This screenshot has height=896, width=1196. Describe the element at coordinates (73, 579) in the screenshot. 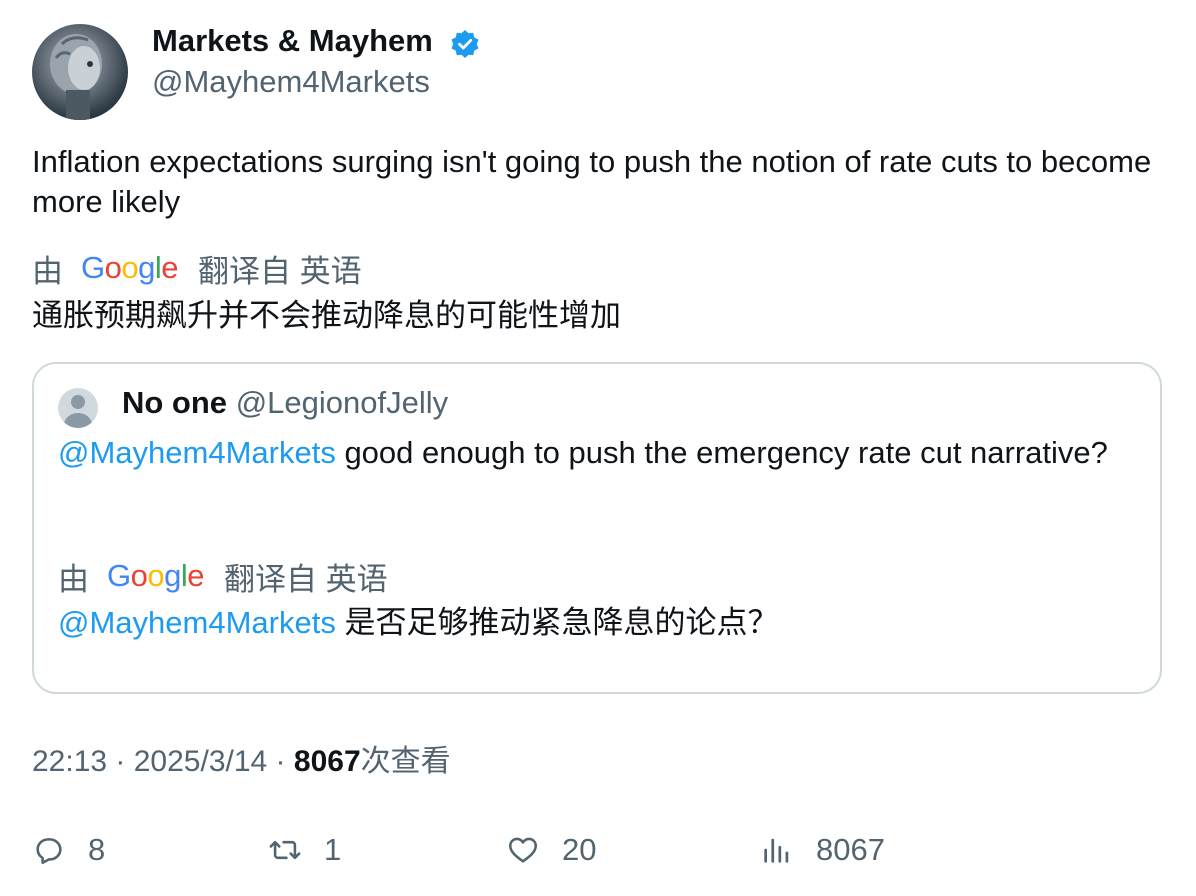

I see `quote-translation-by-label: 由` at that location.